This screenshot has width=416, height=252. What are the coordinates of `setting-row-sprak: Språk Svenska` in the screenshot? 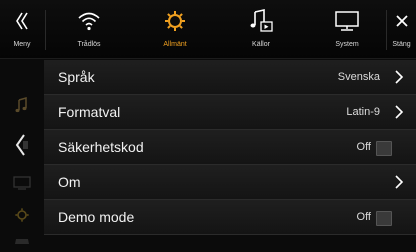 It's located at (230, 77).